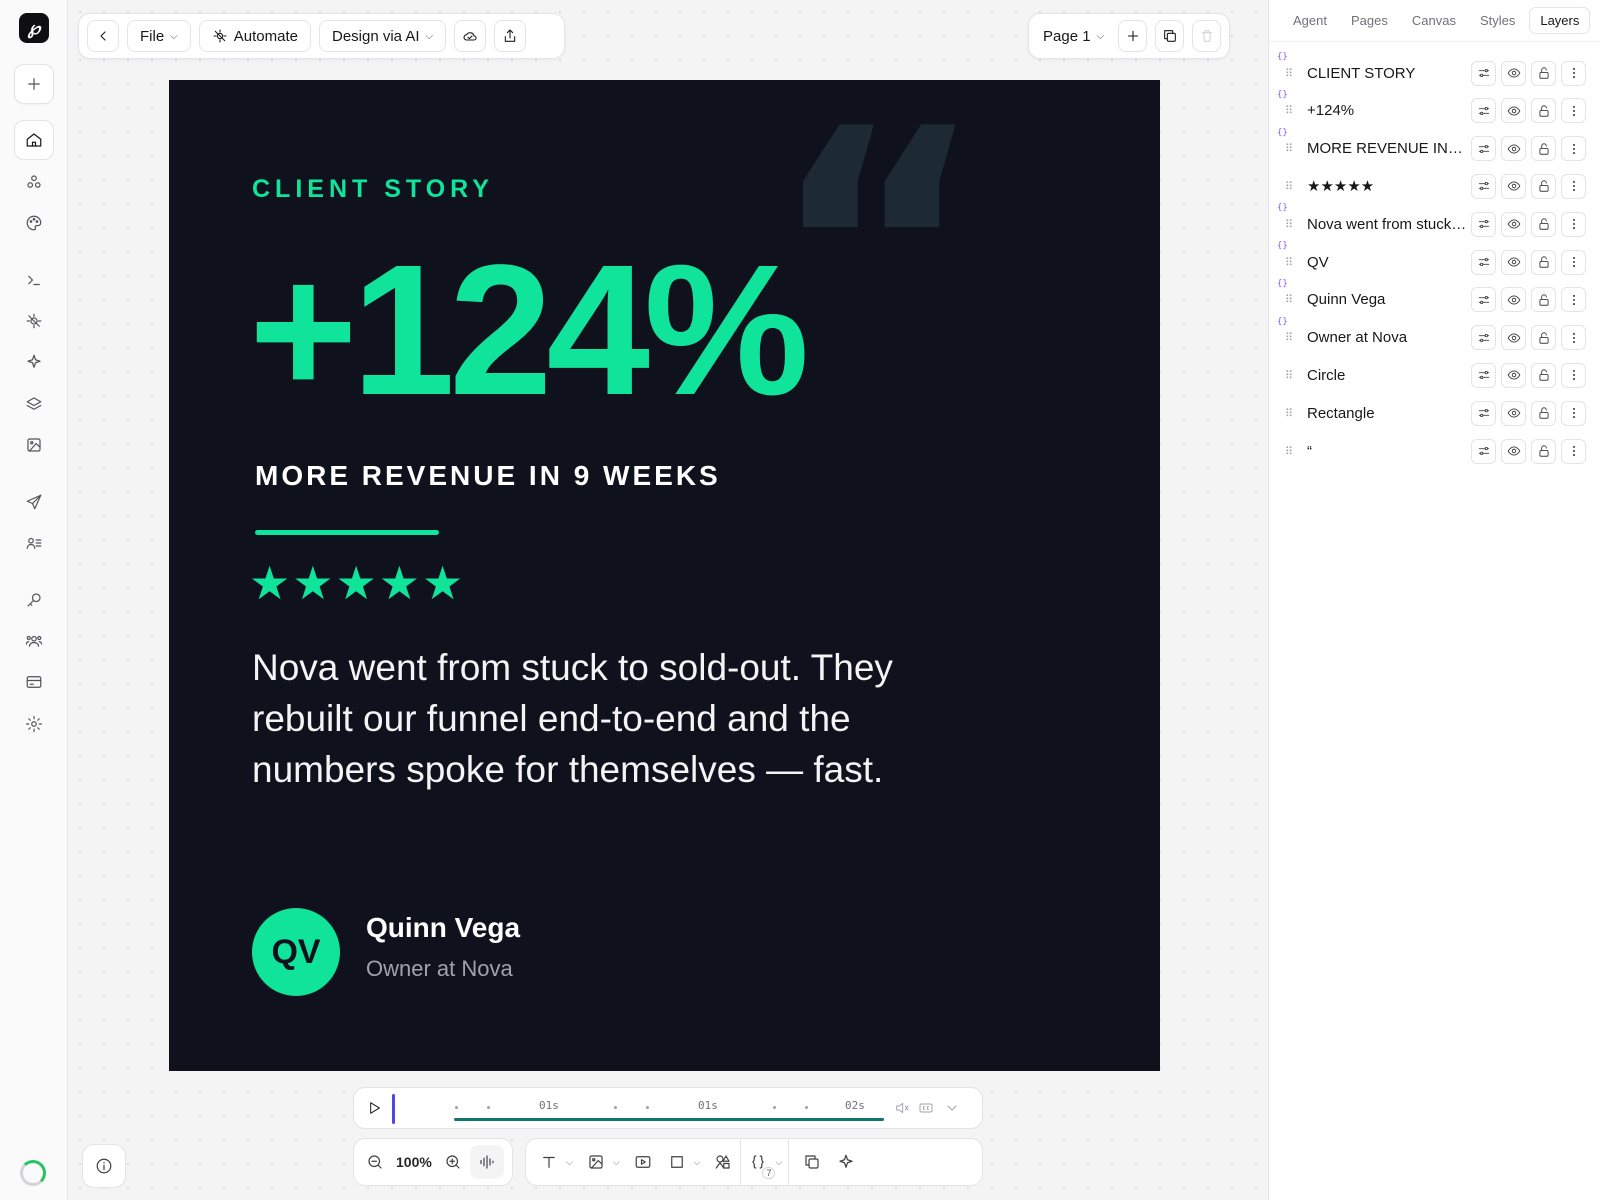  I want to click on rectangle-tool-button, so click(677, 1162).